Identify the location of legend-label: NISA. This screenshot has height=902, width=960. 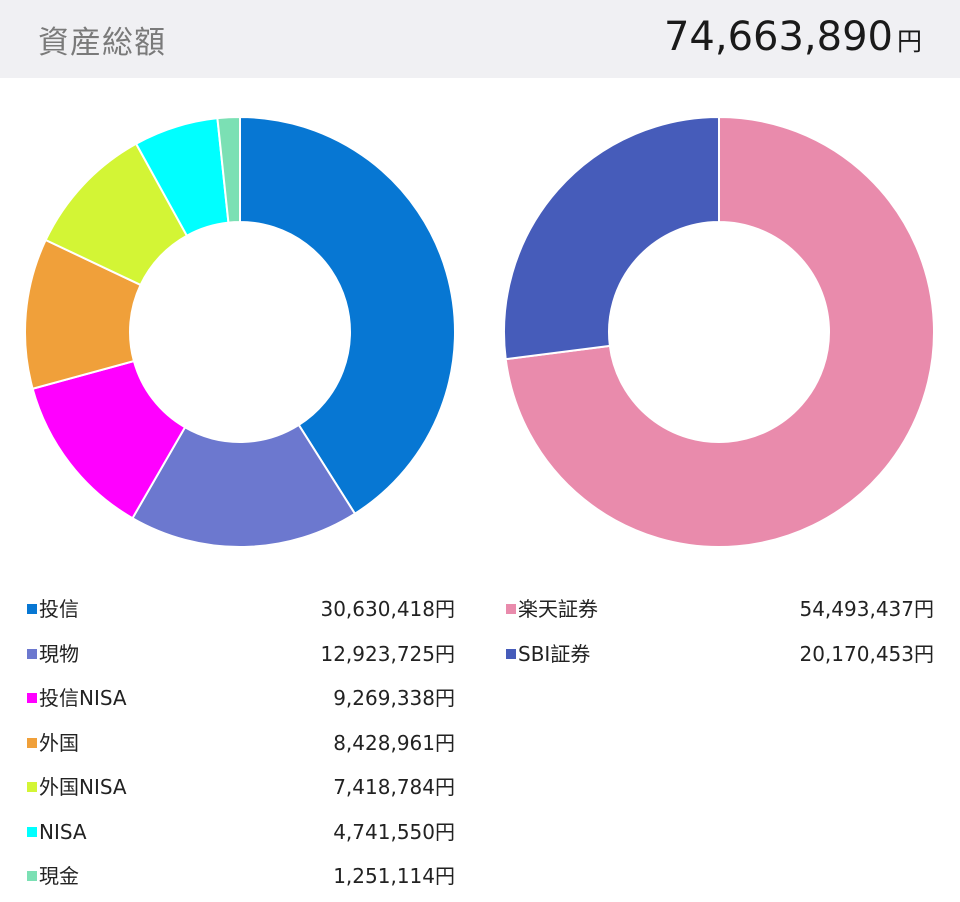
(63, 831).